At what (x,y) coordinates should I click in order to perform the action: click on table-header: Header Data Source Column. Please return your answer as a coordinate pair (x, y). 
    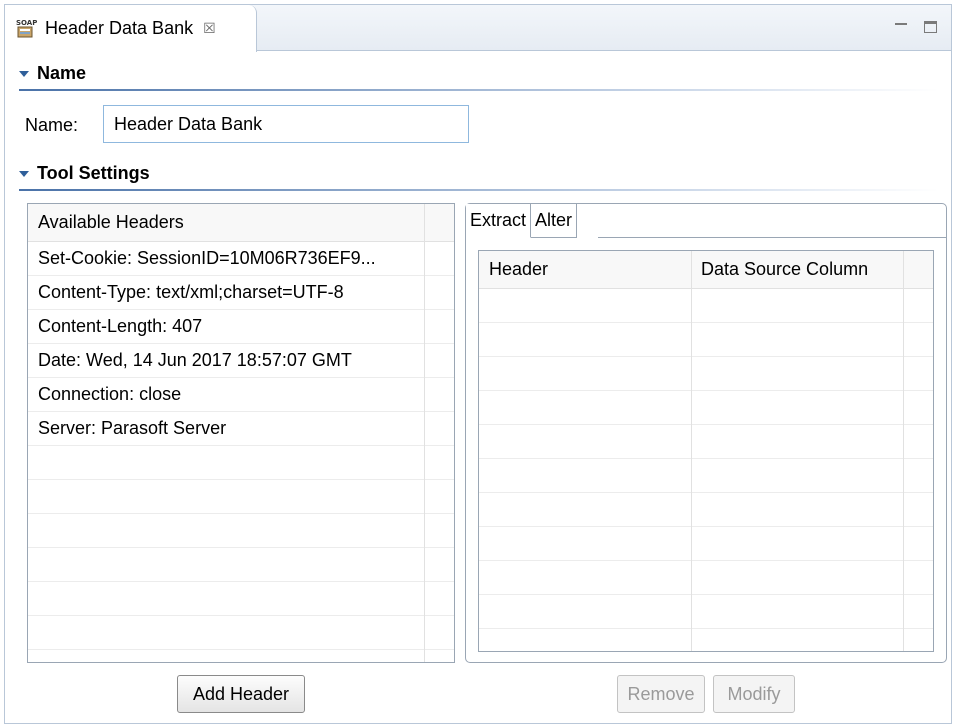
    Looking at the image, I should click on (706, 270).